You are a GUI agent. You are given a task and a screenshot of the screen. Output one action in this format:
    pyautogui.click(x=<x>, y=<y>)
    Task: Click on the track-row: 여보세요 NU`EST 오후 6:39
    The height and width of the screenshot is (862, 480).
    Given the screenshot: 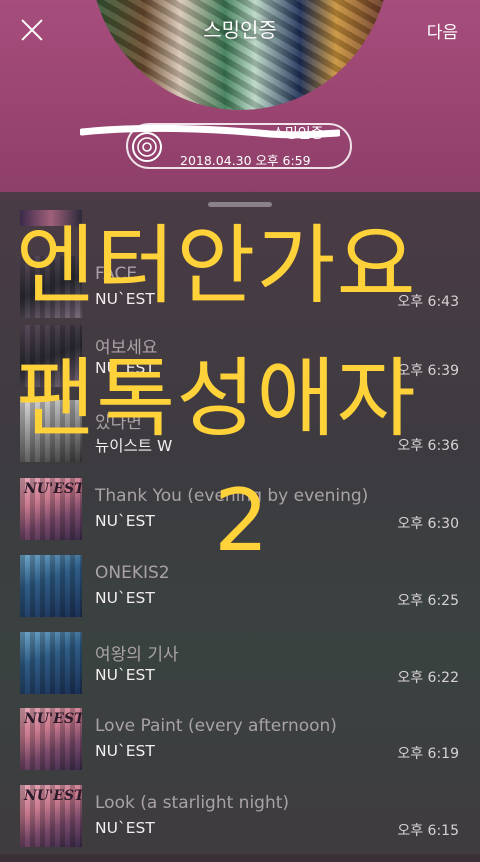 What is the action you would take?
    pyautogui.click(x=240, y=363)
    